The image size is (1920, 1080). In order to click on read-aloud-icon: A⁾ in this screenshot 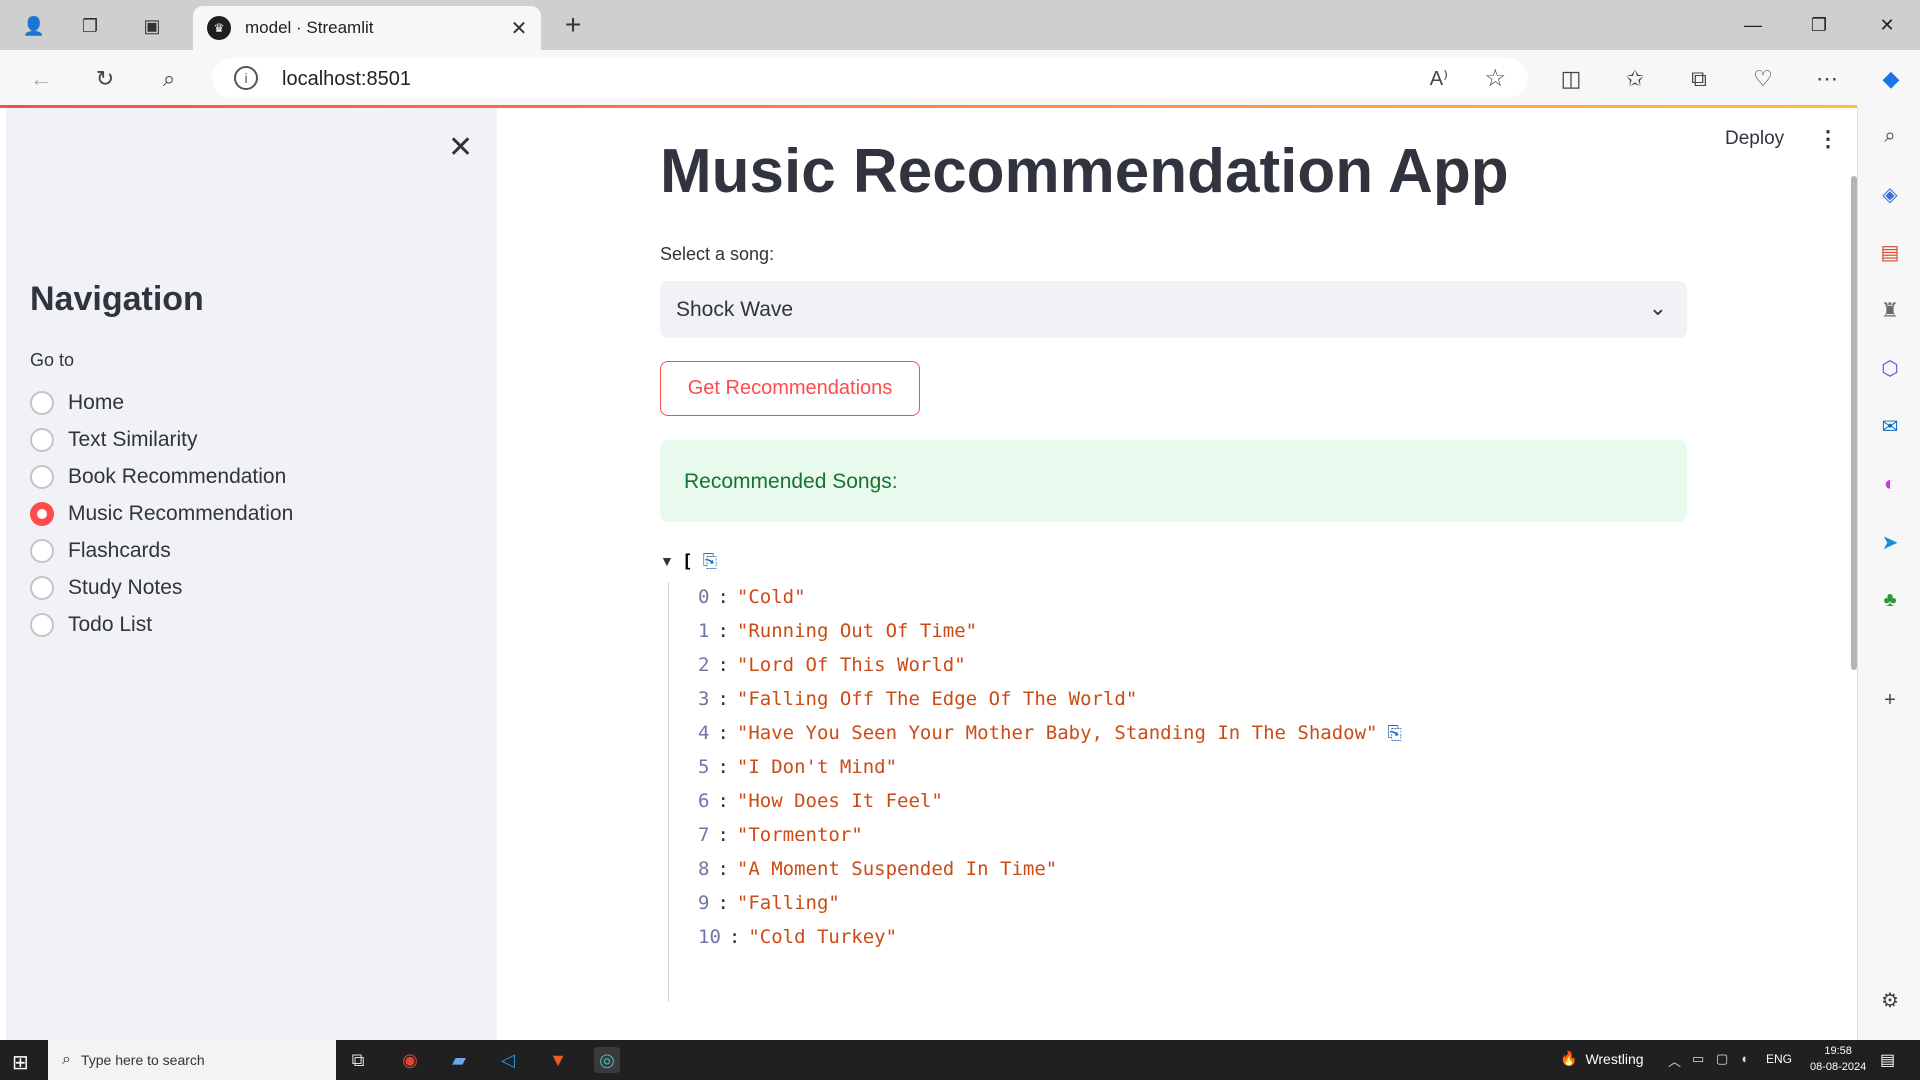, I will do `click(1439, 78)`.